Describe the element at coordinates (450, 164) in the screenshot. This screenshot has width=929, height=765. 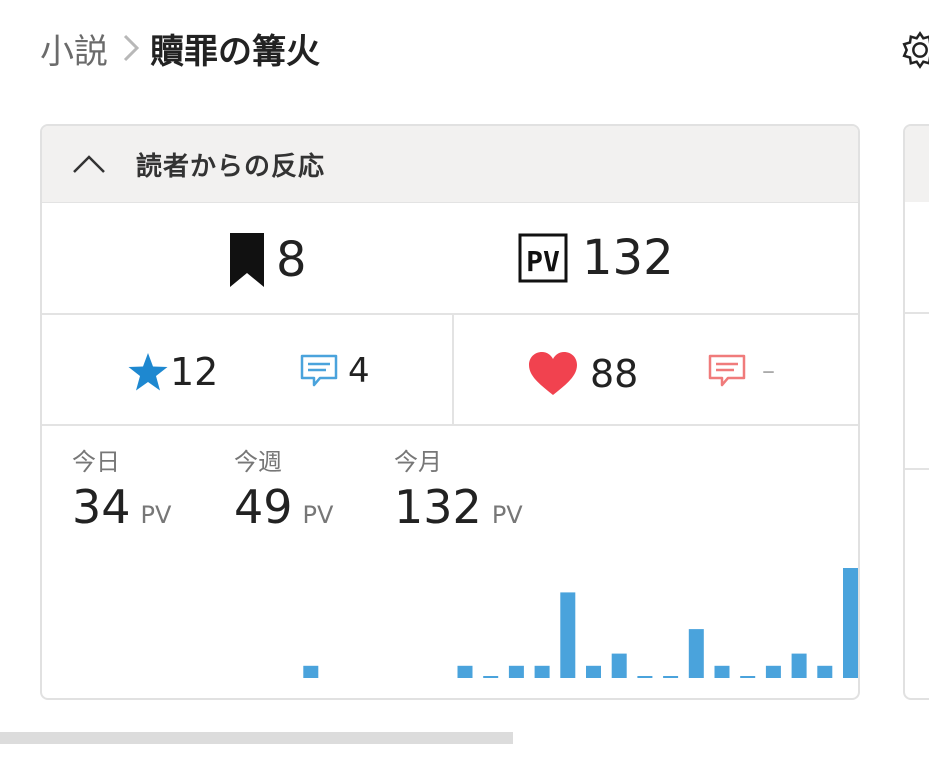
I see `reactions-card-header: 読者からの反応` at that location.